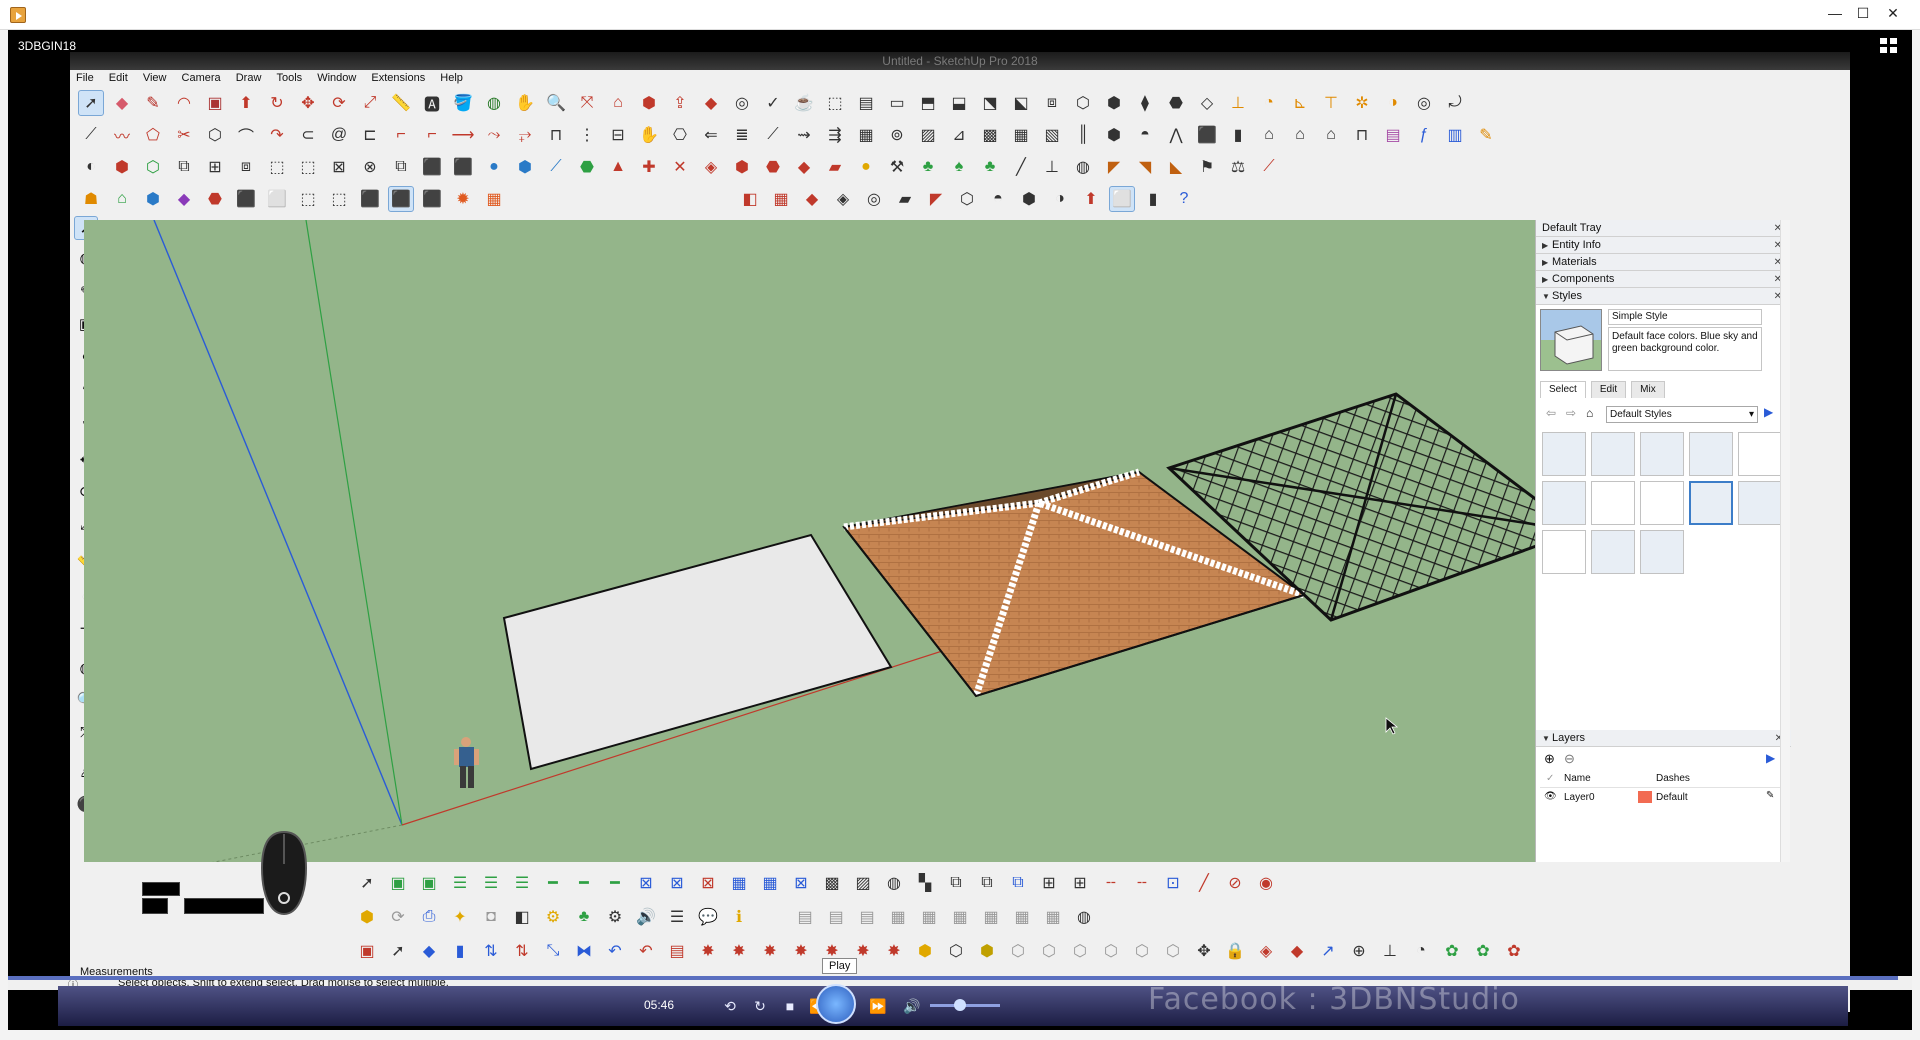 The height and width of the screenshot is (1040, 1920). Describe the element at coordinates (1269, 167) in the screenshot. I see `measure-line-icon: ⟋` at that location.